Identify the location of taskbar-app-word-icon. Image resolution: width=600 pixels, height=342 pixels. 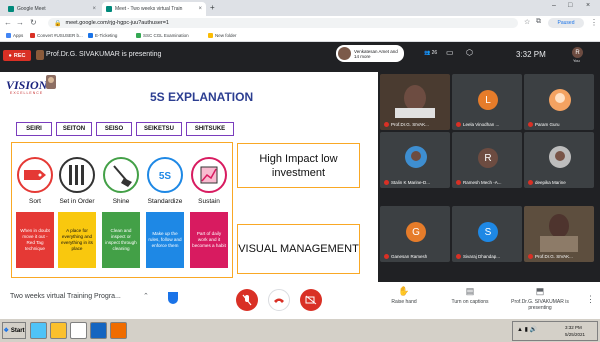
(98, 330).